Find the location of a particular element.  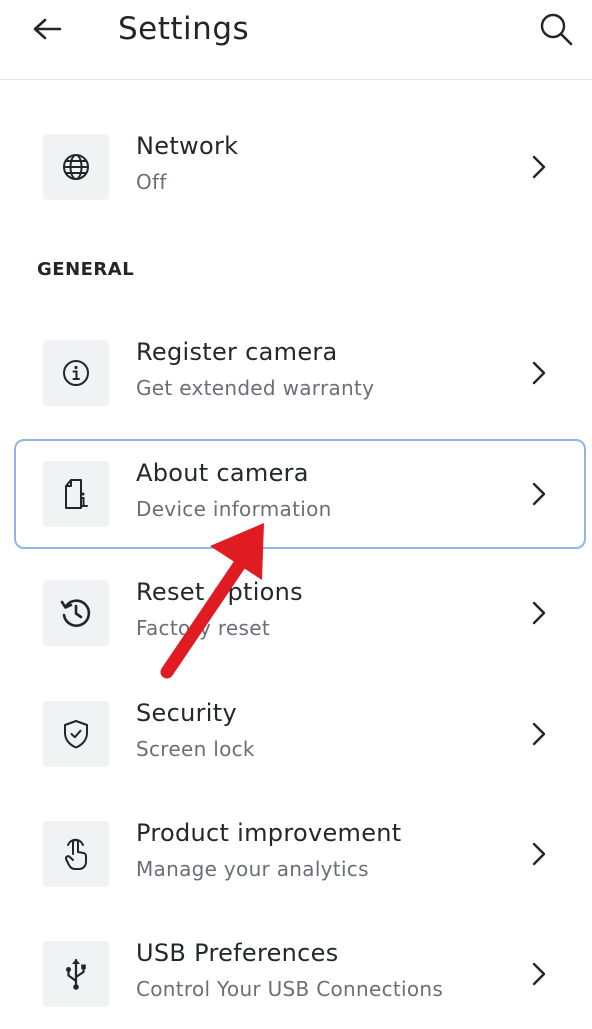

settings-item-security: Security Screen lock is located at coordinates (300, 734).